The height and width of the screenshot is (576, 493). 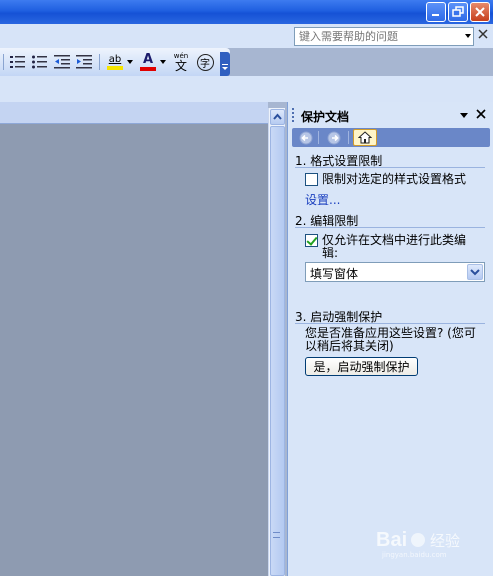 I want to click on forward-button, so click(x=334, y=137).